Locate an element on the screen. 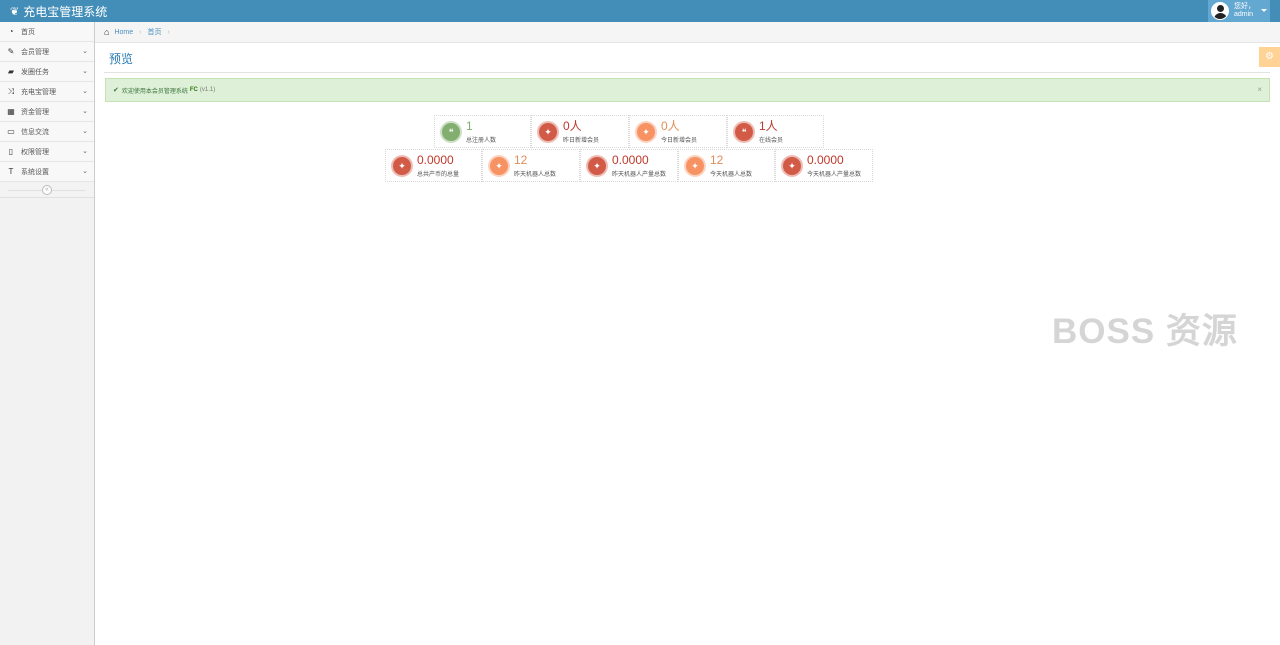 The height and width of the screenshot is (645, 1280). stat-label: 昨日新增会员 is located at coordinates (581, 141).